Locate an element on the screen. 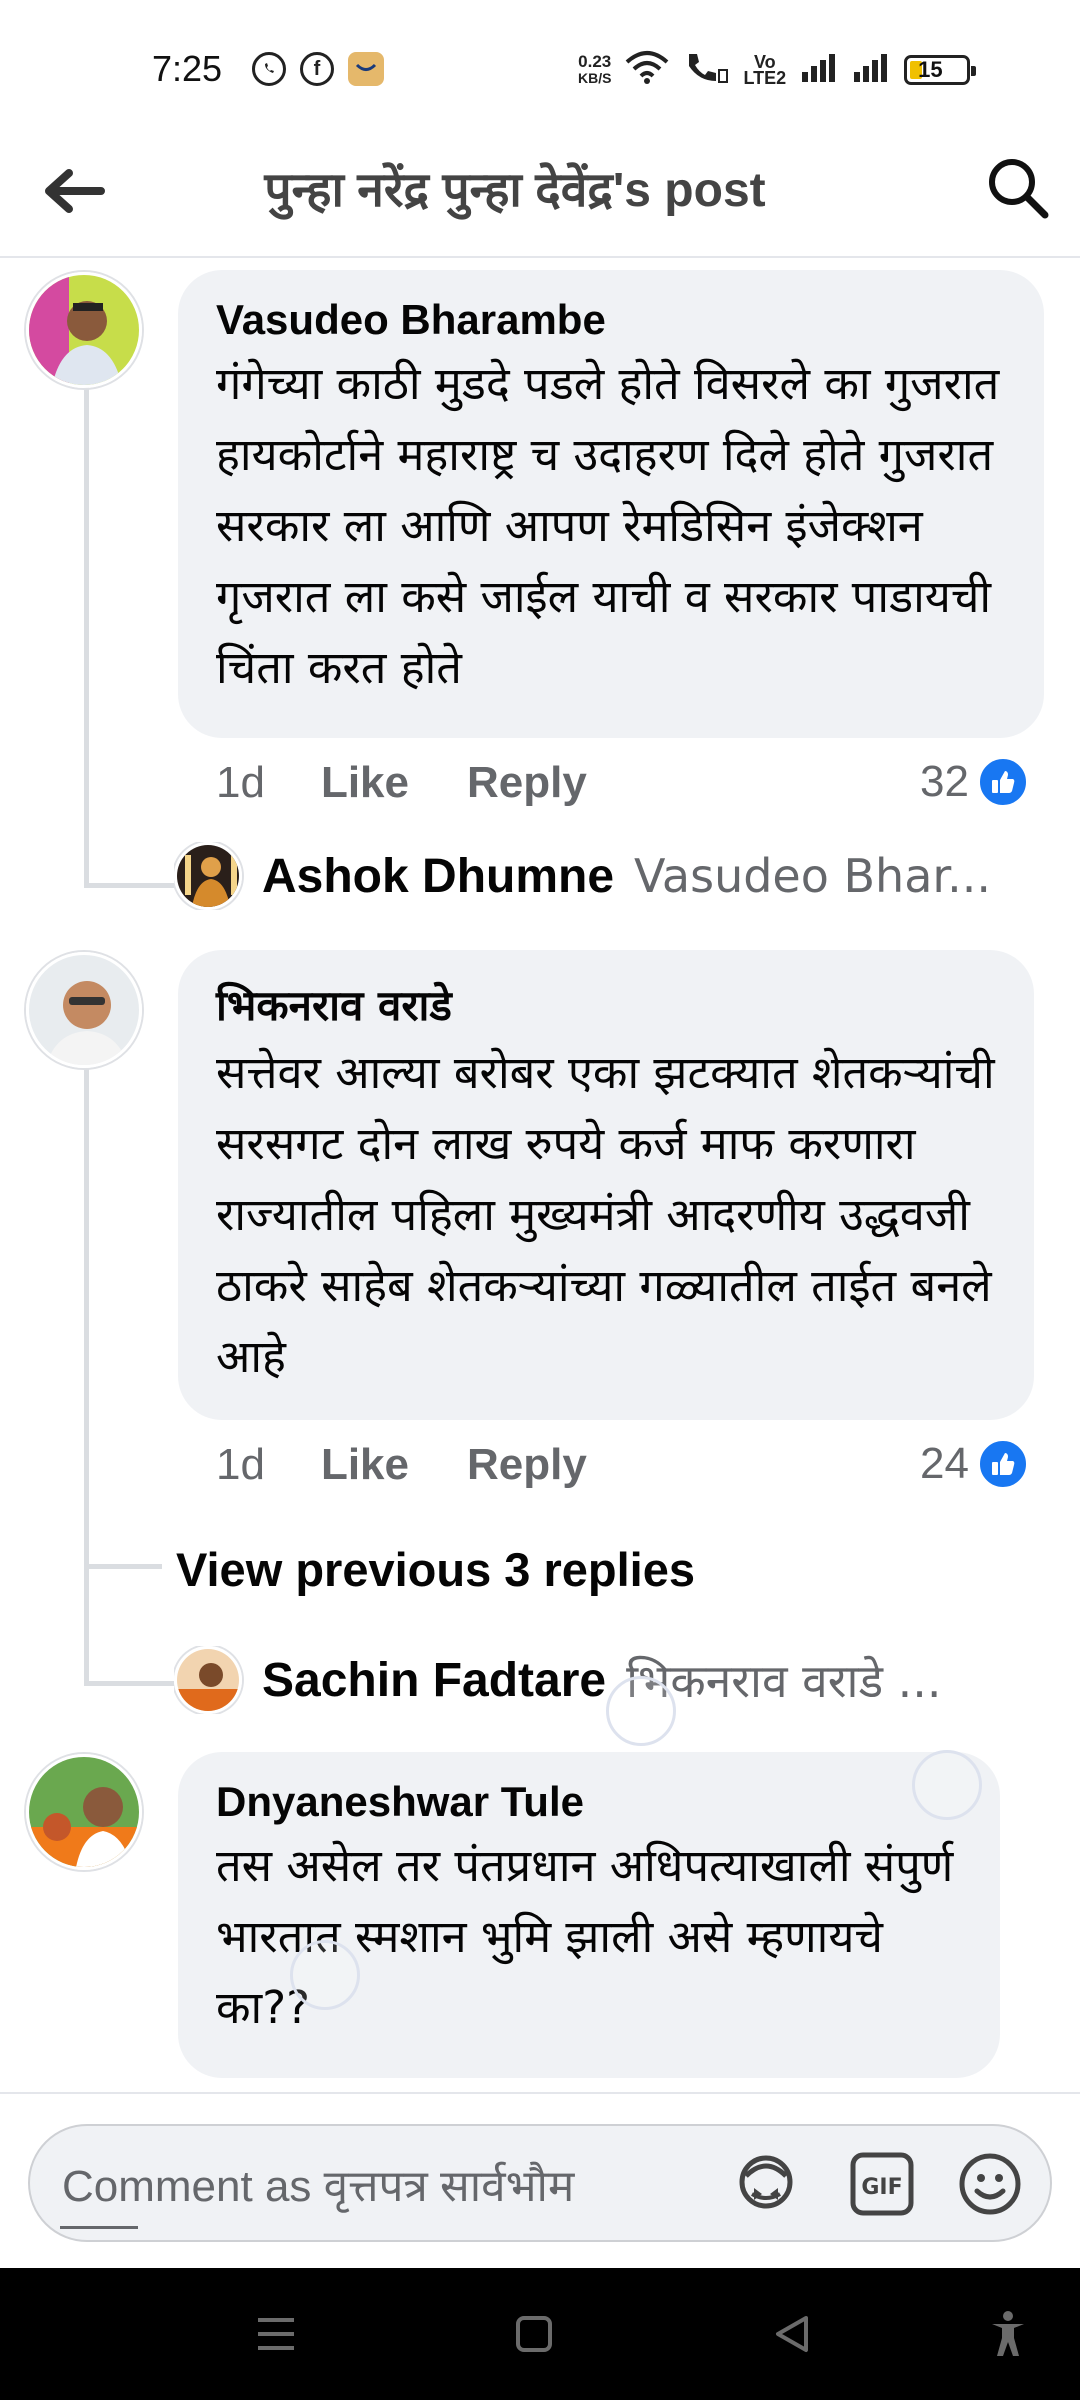  emoji-button is located at coordinates (990, 2184).